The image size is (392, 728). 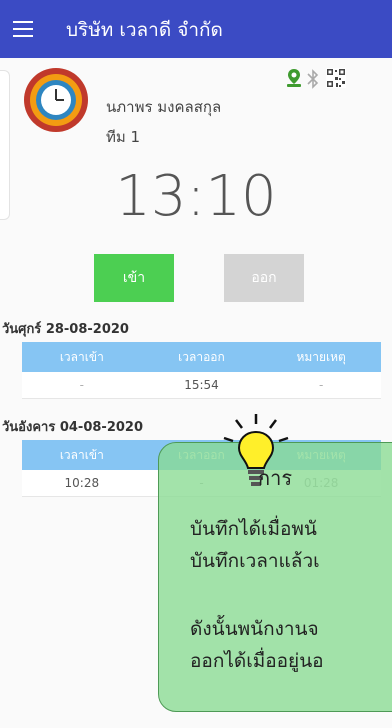 I want to click on employee-name: นภาพร มงคลสกุล, so click(x=164, y=107).